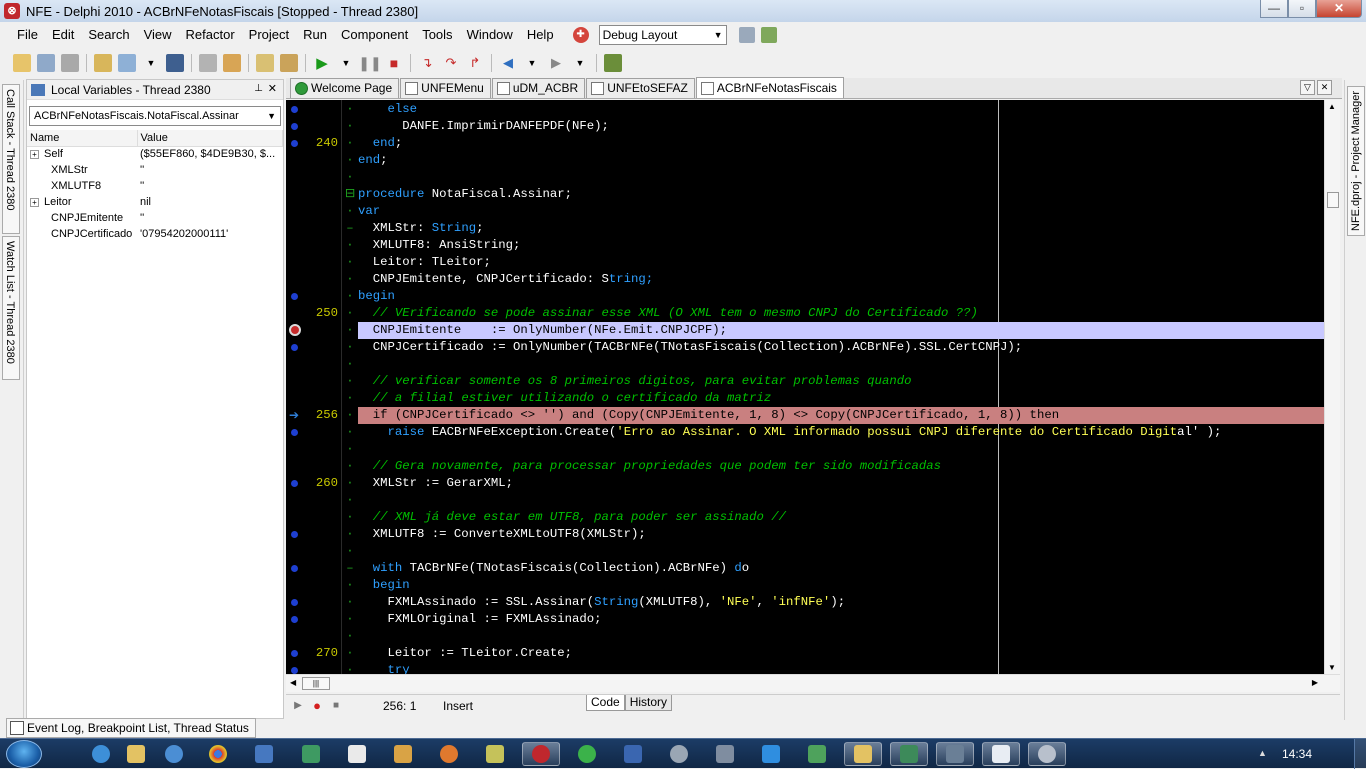 The width and height of the screenshot is (1366, 769). What do you see at coordinates (768, 35) in the screenshot?
I see `set-debug-desktop-icon` at bounding box center [768, 35].